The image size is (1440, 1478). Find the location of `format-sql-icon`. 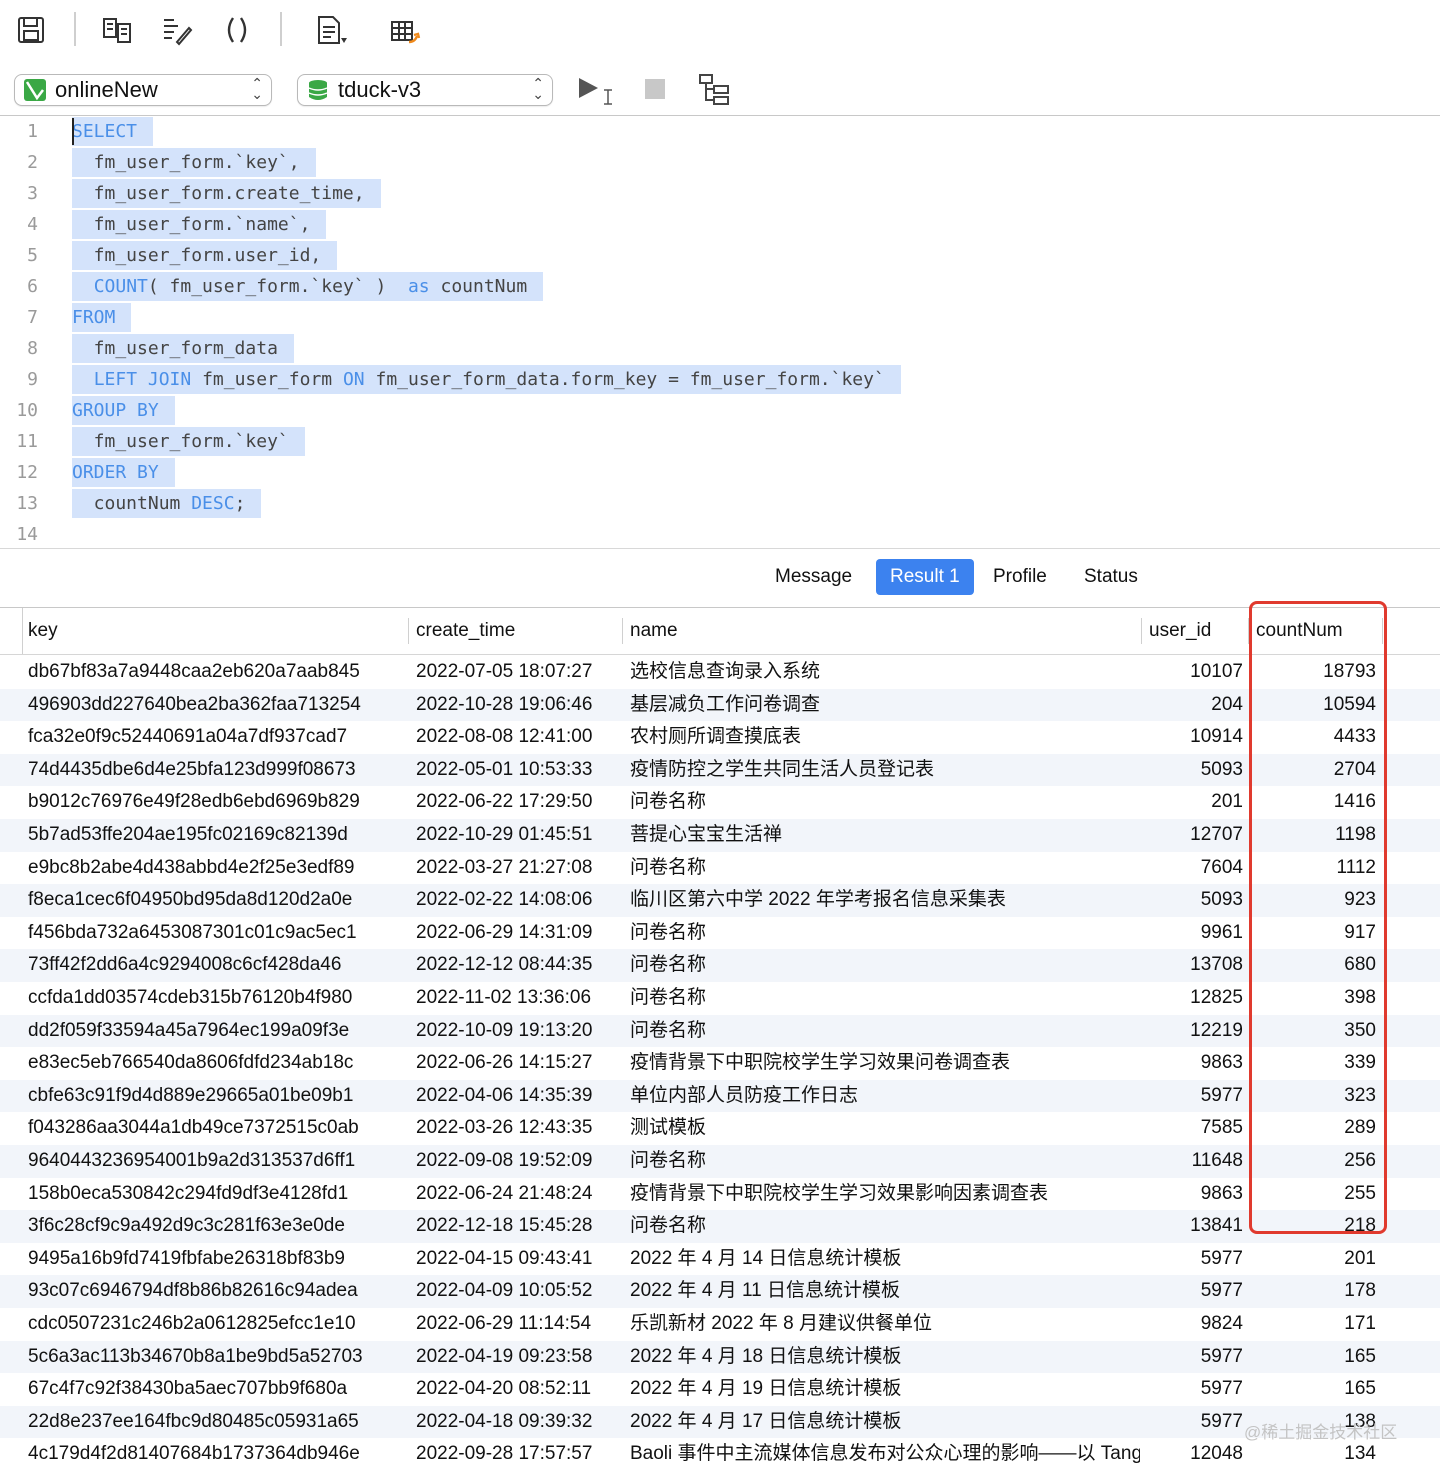

format-sql-icon is located at coordinates (177, 30).